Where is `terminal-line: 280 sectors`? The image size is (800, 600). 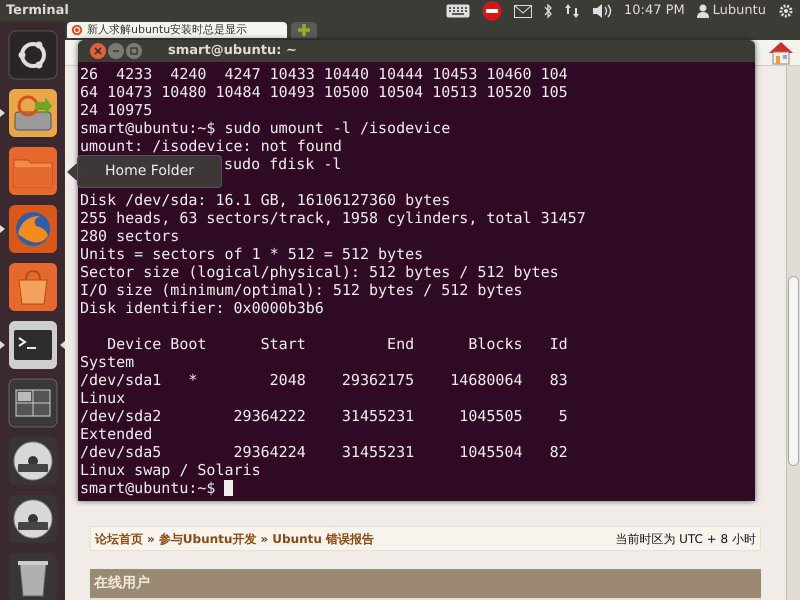 terminal-line: 280 sectors is located at coordinates (130, 236).